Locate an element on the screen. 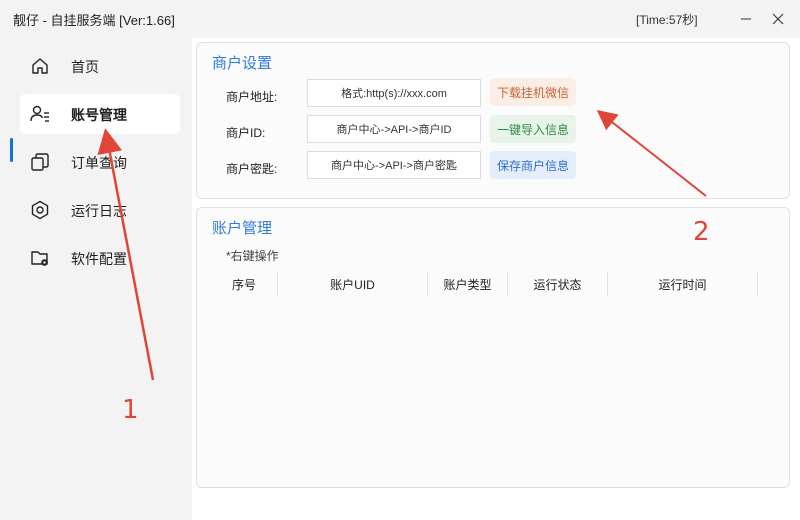 This screenshot has height=520, width=800. close-icon is located at coordinates (778, 19).